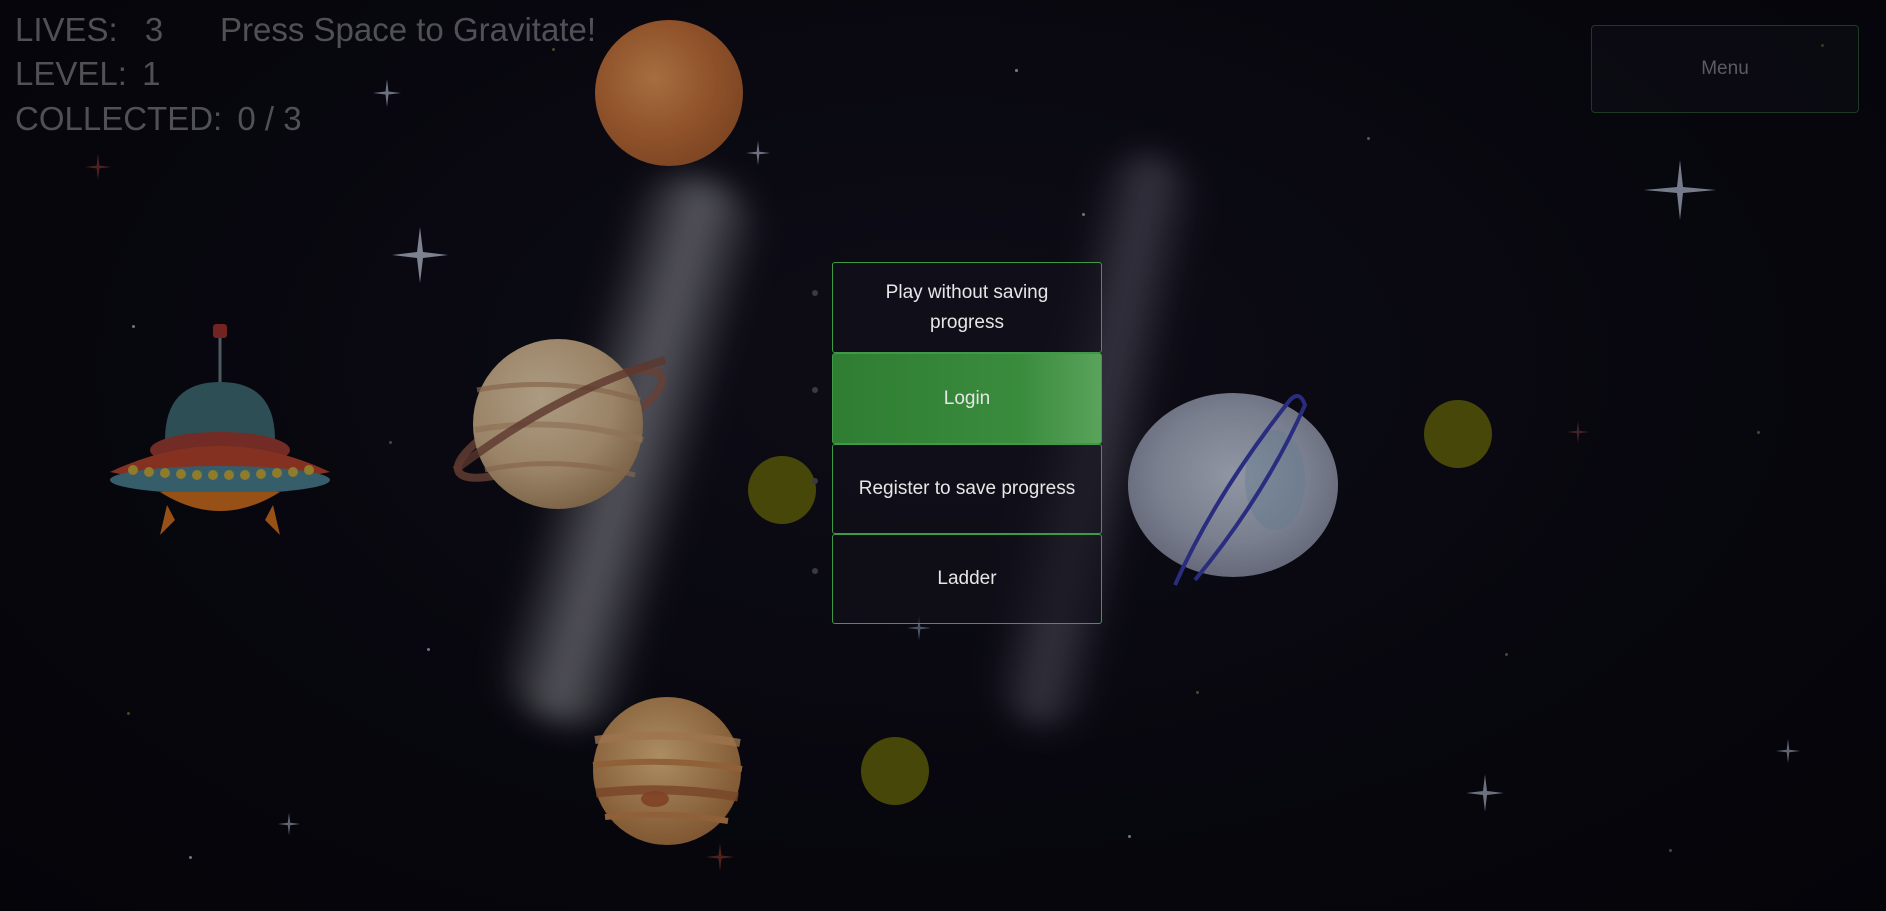  What do you see at coordinates (408, 29) in the screenshot?
I see `gravitate-hint: Press Space to Gravitate!` at bounding box center [408, 29].